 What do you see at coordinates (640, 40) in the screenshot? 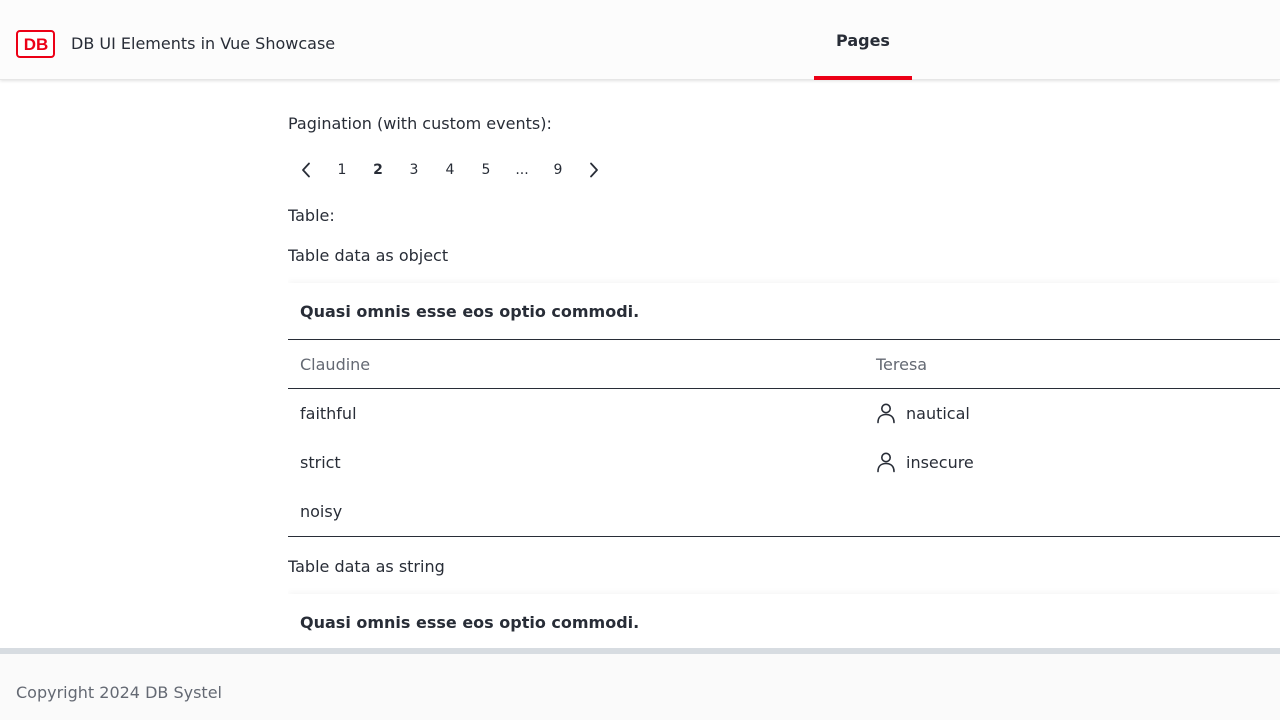
I see `app-header: DB DB UI Elements in Vue Showcase Pages` at bounding box center [640, 40].